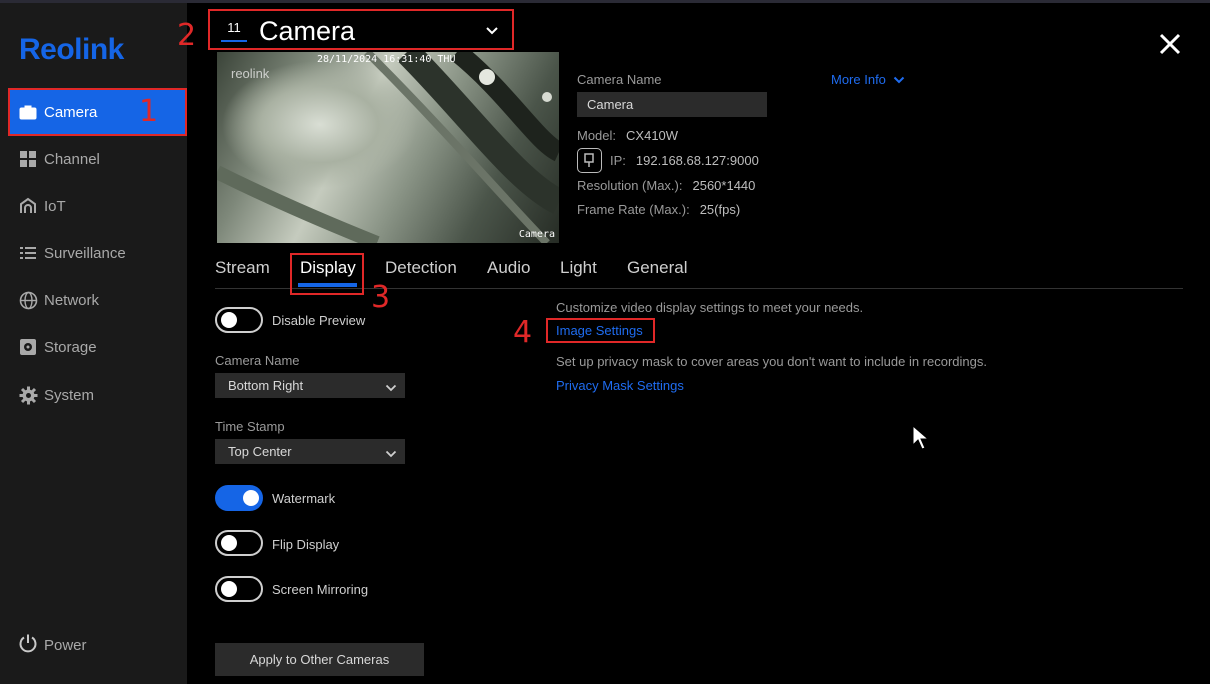 Image resolution: width=1210 pixels, height=684 pixels. Describe the element at coordinates (633, 209) in the screenshot. I see `framerate-label: Frame Rate (Max.):` at that location.